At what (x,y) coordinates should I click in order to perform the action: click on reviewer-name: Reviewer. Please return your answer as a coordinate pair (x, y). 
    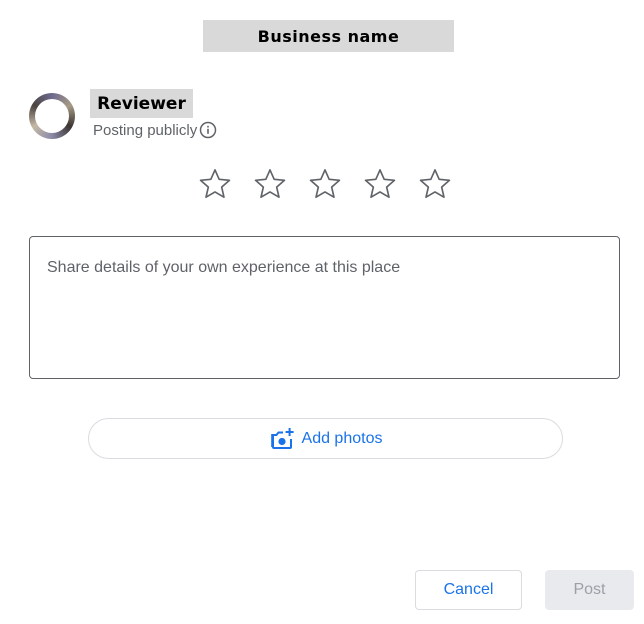
    Looking at the image, I should click on (141, 103).